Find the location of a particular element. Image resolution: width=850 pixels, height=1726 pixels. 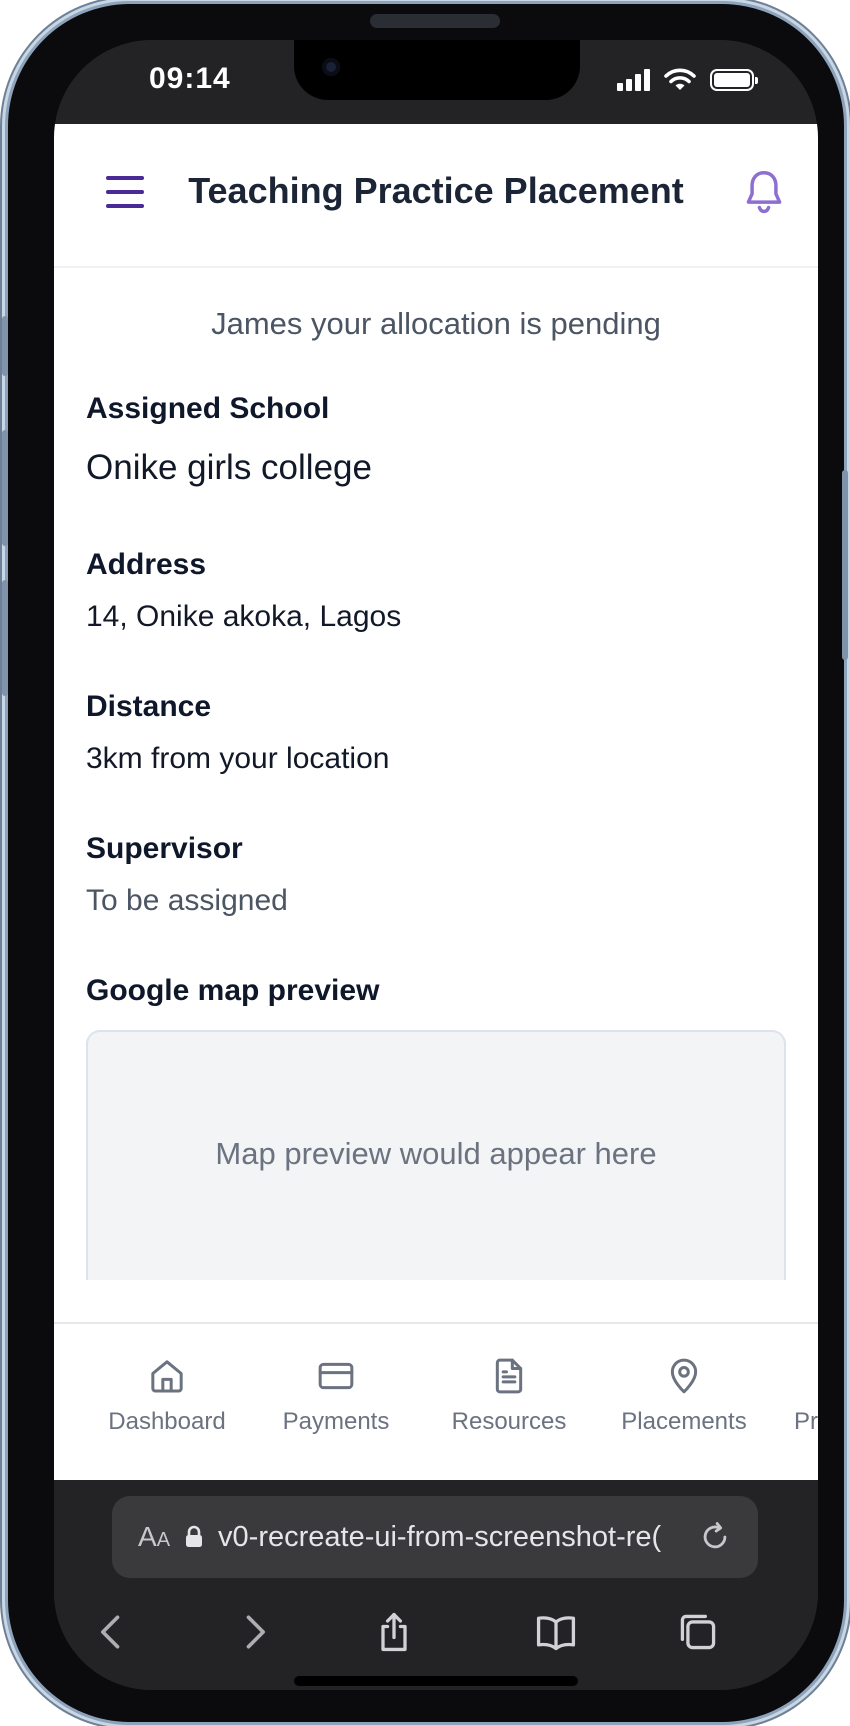

lock-icon is located at coordinates (194, 1536).